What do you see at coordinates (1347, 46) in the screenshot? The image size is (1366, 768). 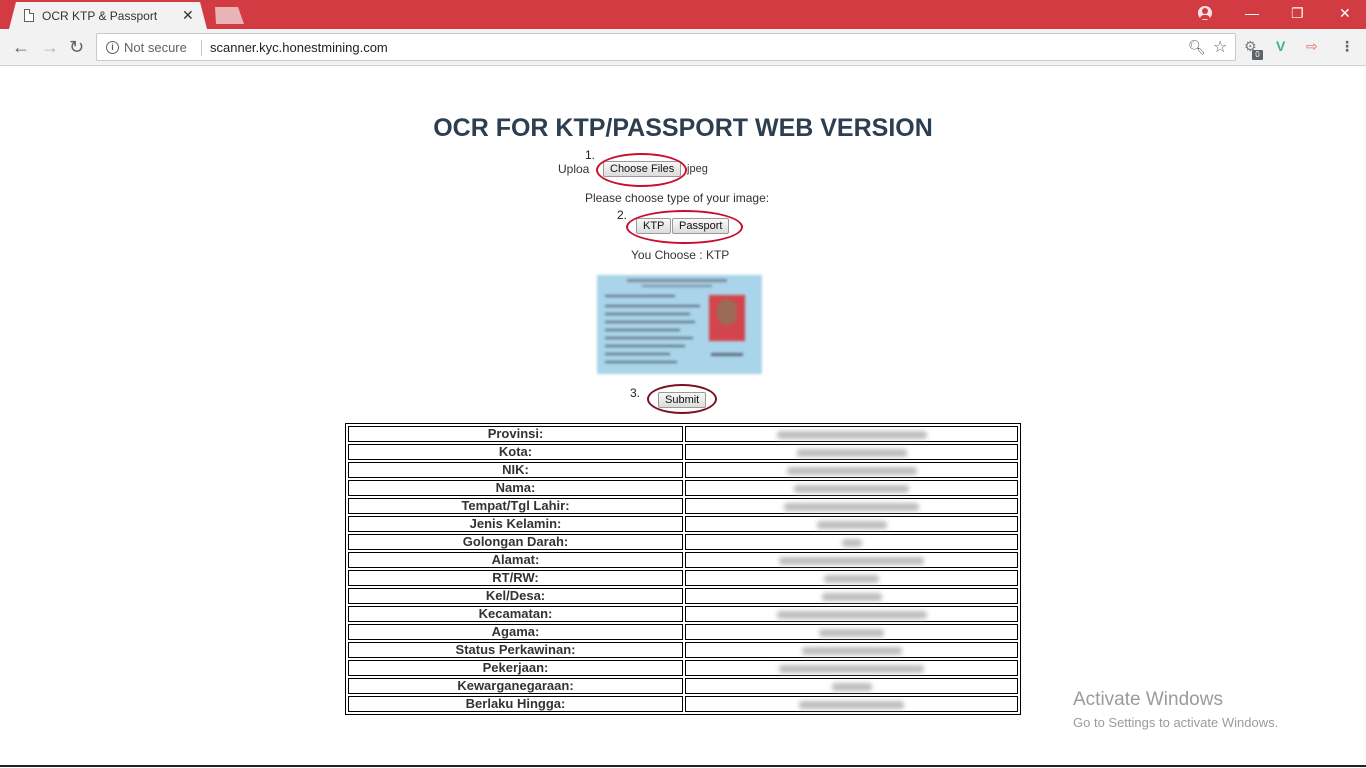 I see `menu-icon: ⋮` at bounding box center [1347, 46].